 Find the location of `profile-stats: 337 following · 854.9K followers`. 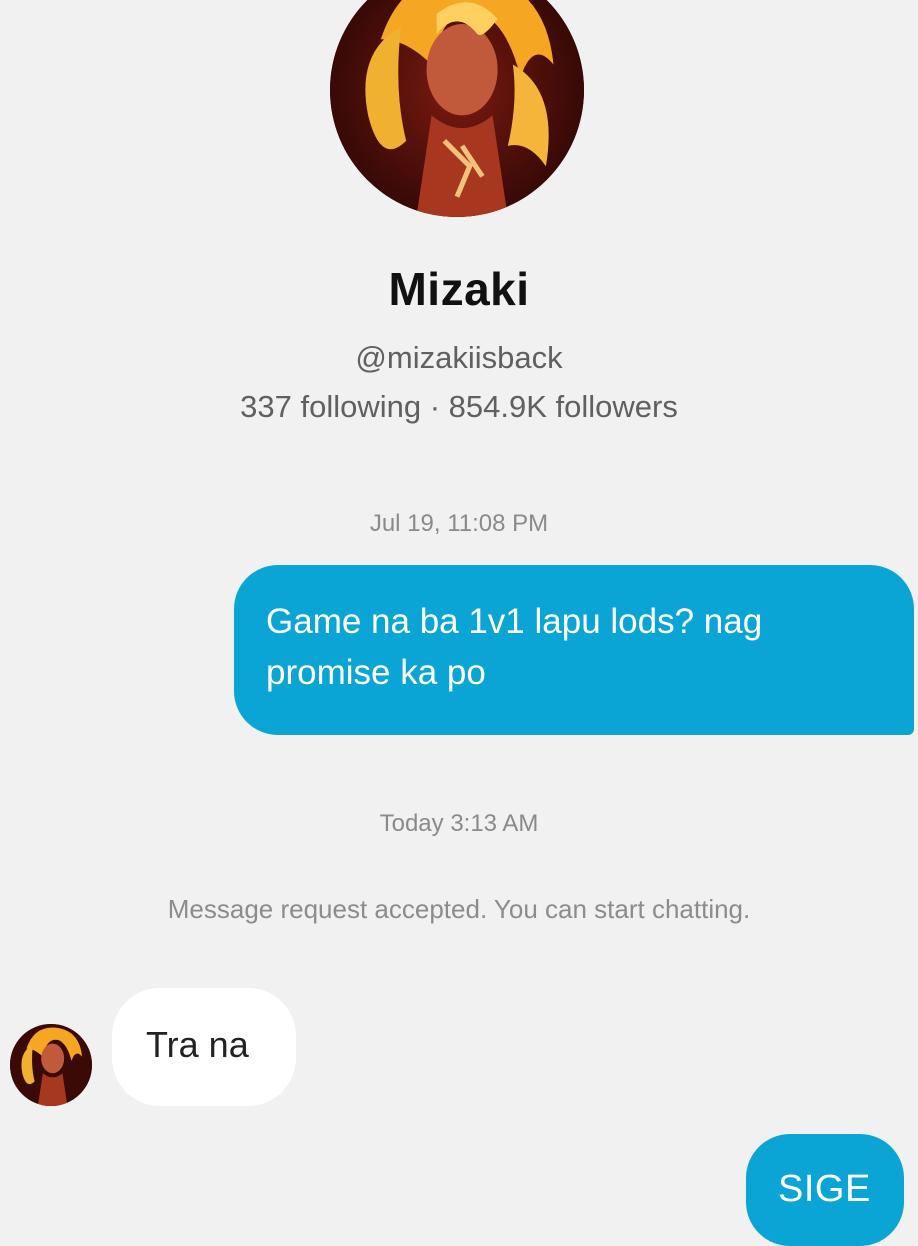

profile-stats: 337 following · 854.9K followers is located at coordinates (459, 406).